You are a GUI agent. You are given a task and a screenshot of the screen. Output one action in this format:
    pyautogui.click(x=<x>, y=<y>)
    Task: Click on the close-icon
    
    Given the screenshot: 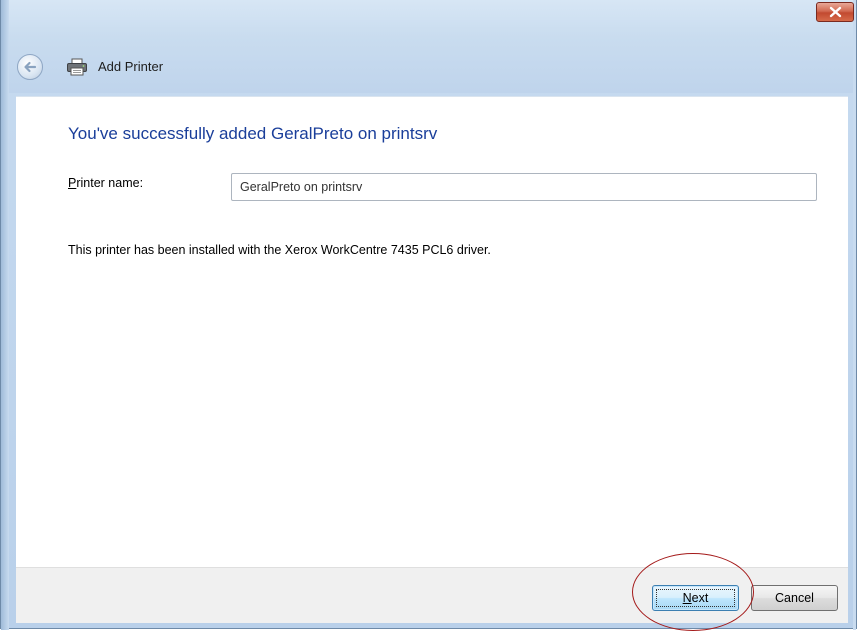 What is the action you would take?
    pyautogui.click(x=835, y=12)
    